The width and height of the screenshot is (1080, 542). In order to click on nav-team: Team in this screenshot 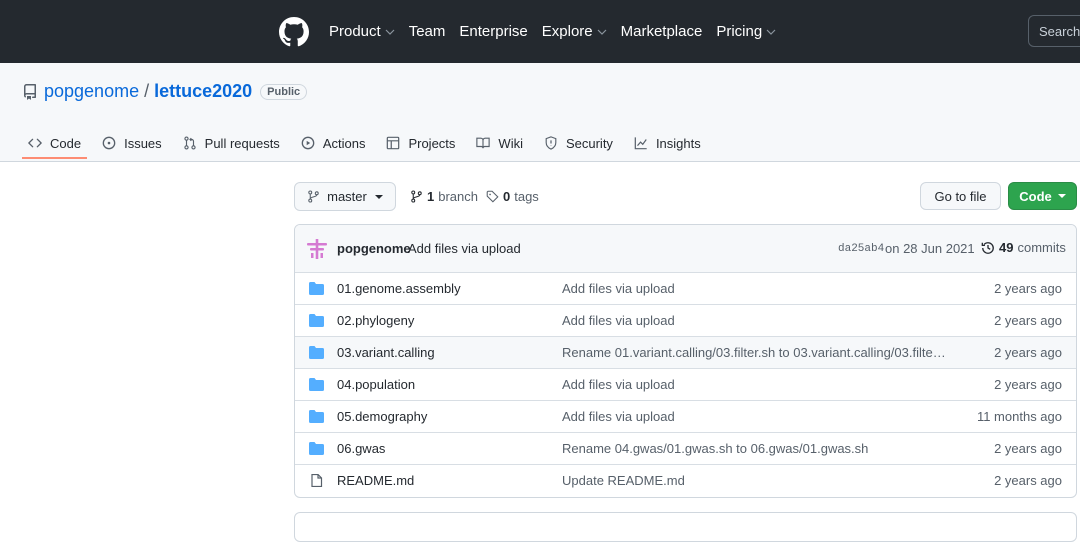, I will do `click(427, 31)`.